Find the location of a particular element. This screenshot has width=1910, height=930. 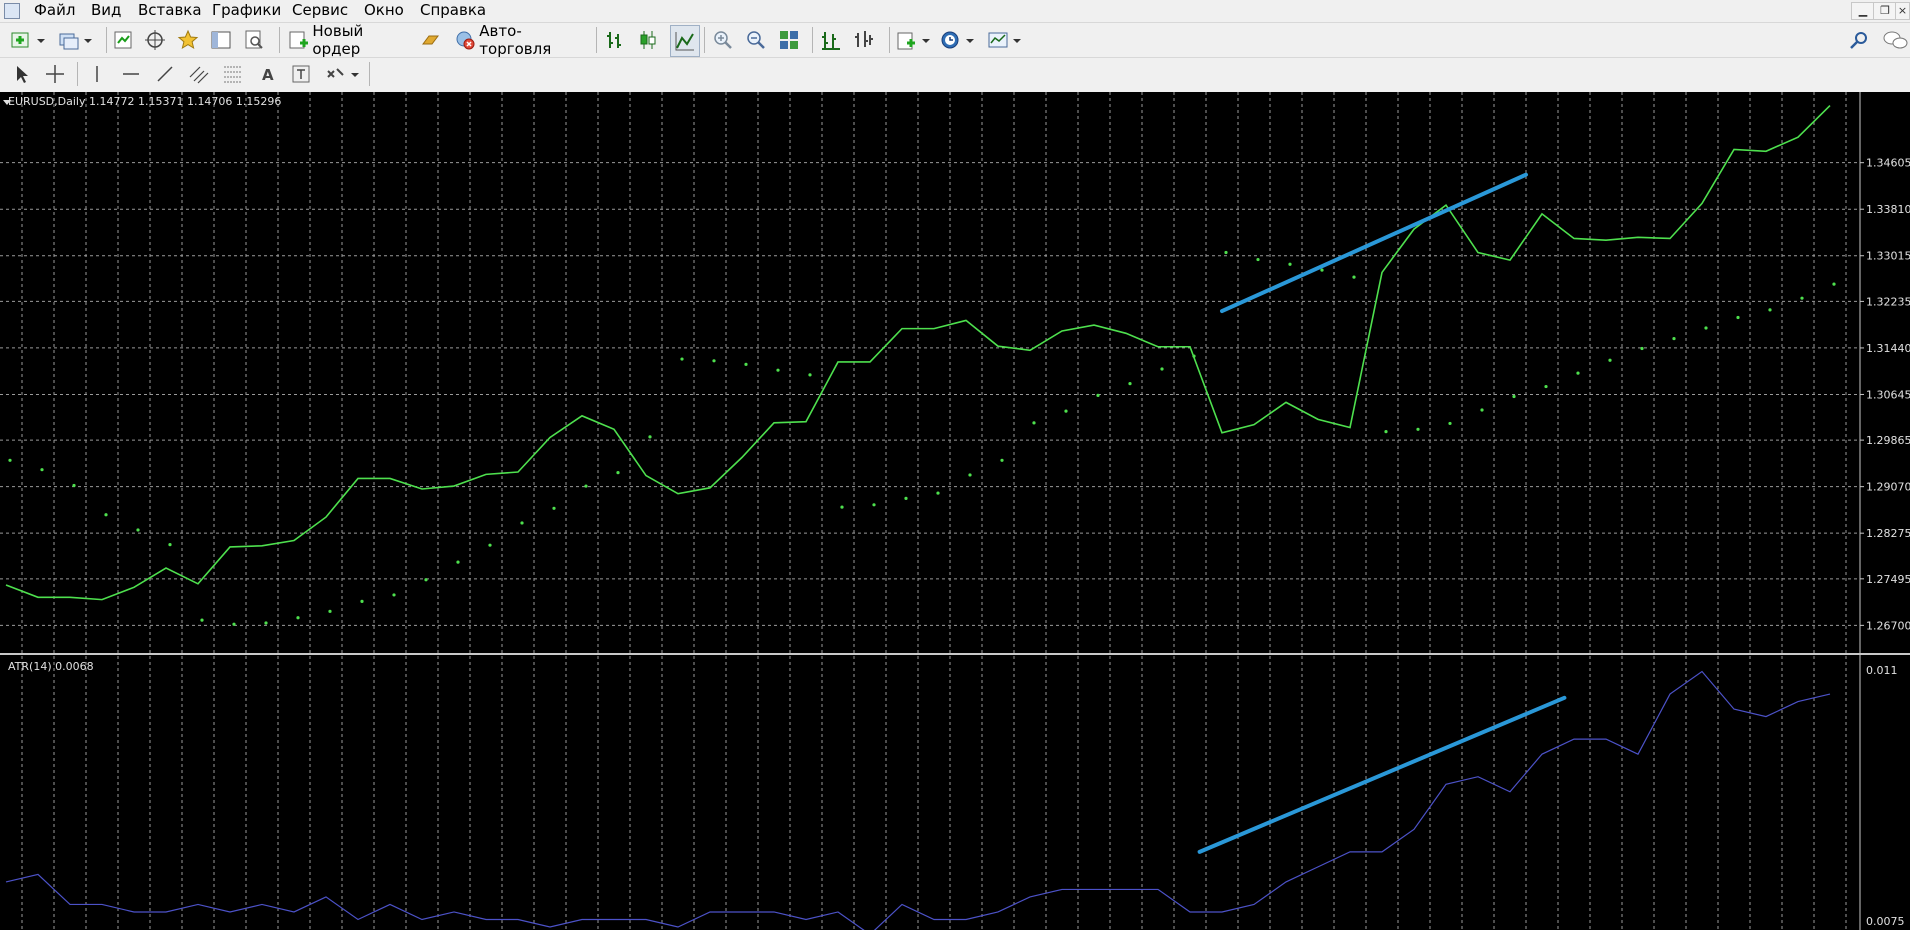

line-chart-button is located at coordinates (685, 41).